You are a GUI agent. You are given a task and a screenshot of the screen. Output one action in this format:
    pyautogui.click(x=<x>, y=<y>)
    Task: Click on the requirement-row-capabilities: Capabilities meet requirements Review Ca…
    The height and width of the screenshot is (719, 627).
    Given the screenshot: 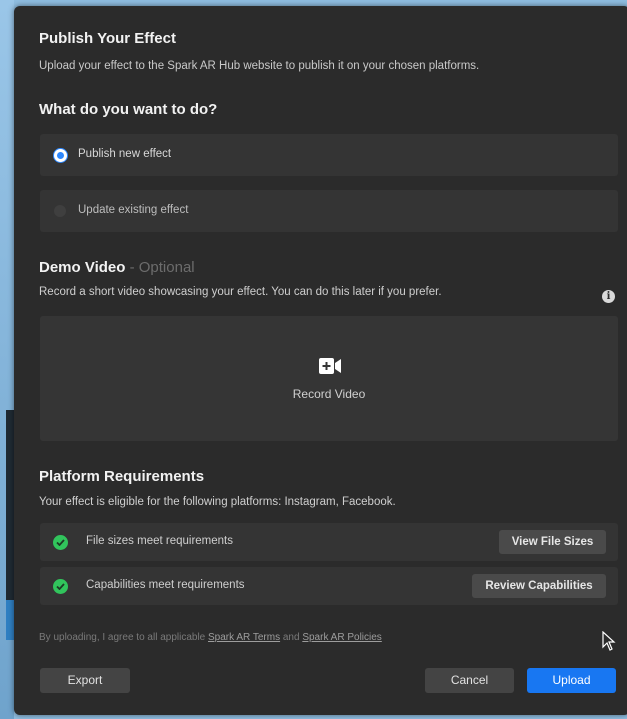 What is the action you would take?
    pyautogui.click(x=329, y=586)
    